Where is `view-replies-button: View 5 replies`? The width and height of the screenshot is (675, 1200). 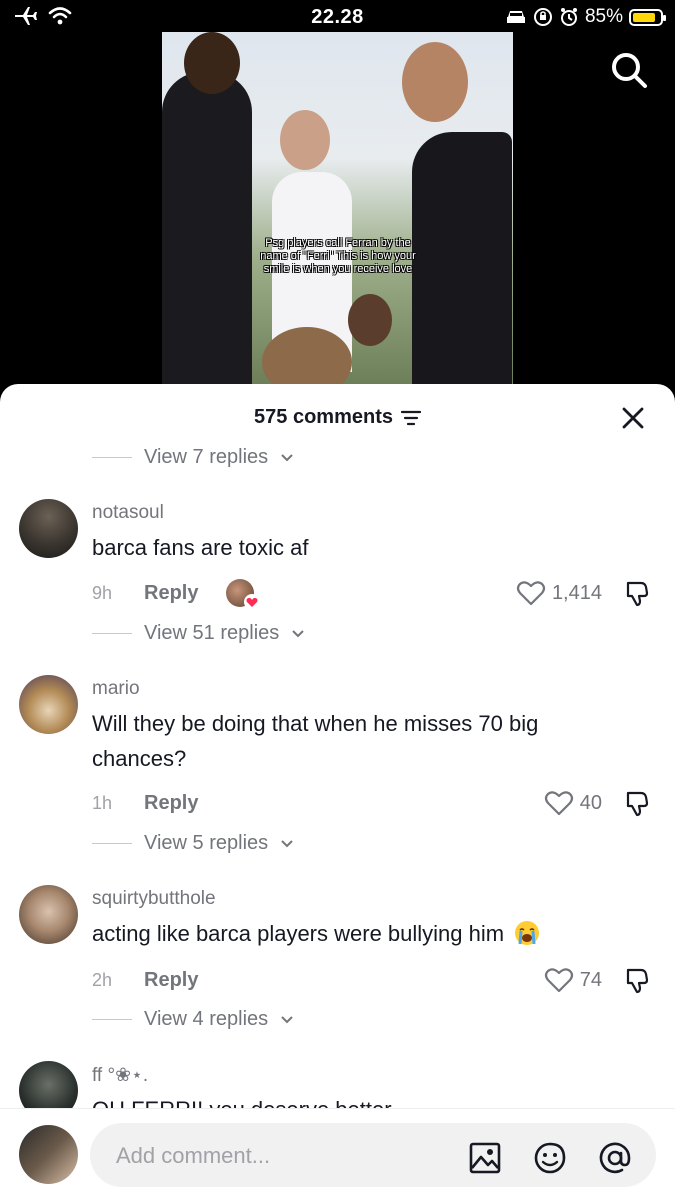
view-replies-button: View 5 replies is located at coordinates (193, 843).